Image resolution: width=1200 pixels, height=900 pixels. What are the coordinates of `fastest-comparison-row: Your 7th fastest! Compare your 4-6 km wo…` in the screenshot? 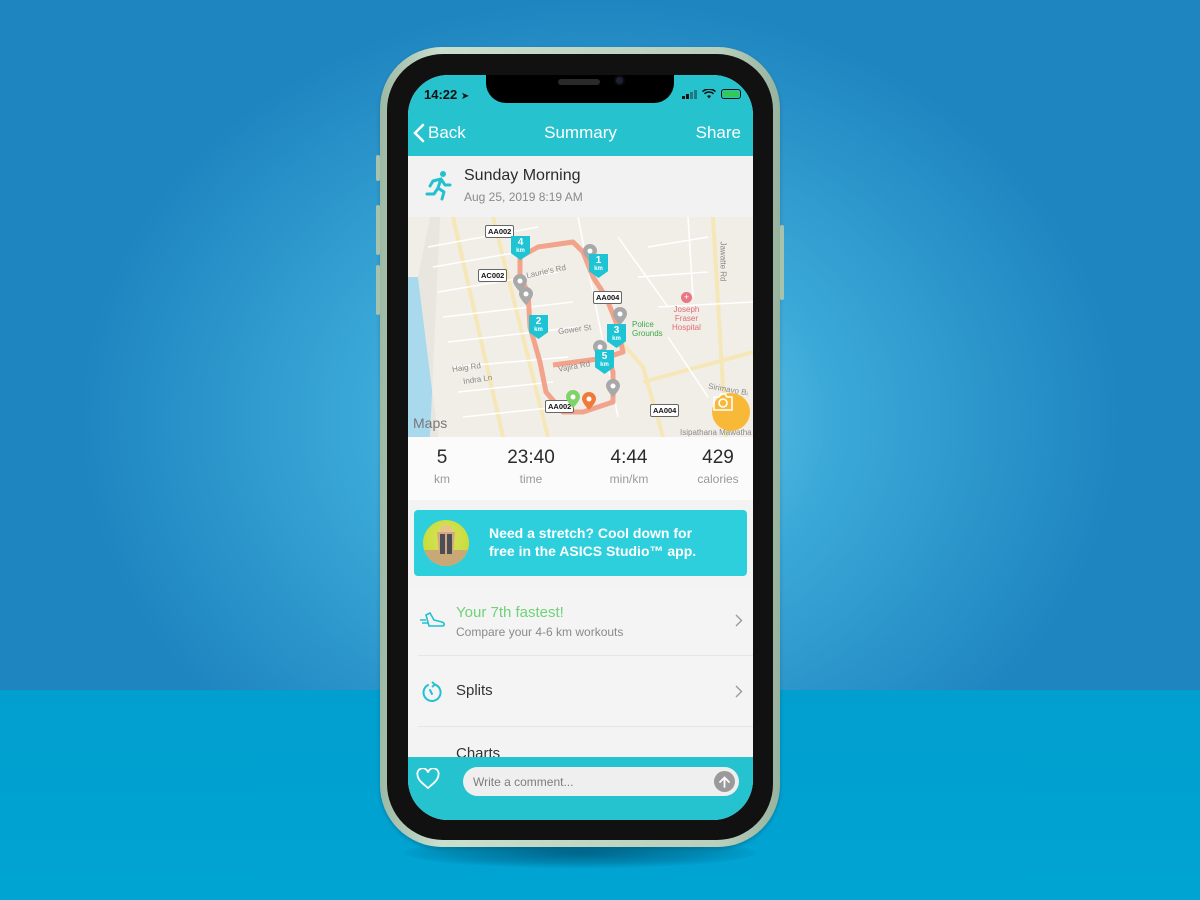 It's located at (580, 621).